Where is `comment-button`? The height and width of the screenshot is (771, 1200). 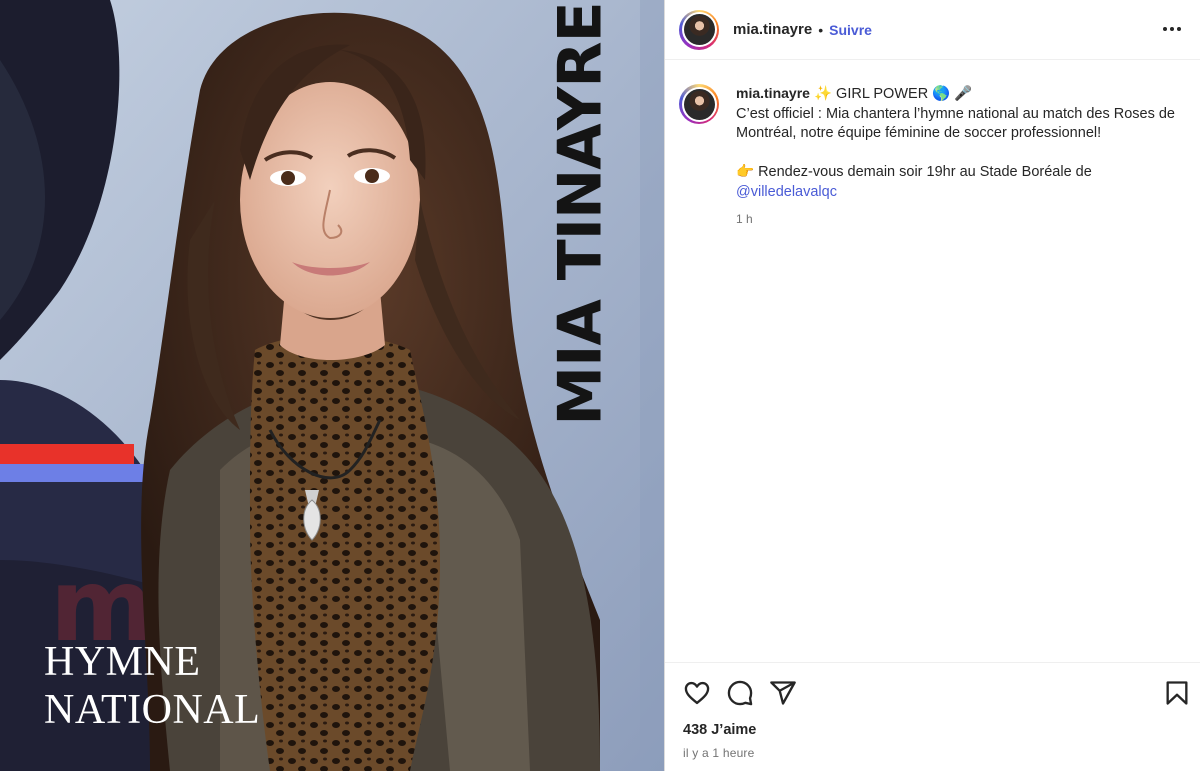 comment-button is located at coordinates (740, 693).